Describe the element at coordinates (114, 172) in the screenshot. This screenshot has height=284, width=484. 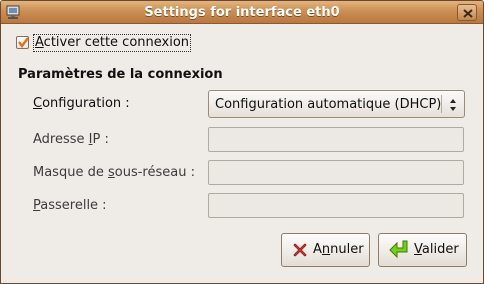
I see `subnet-mask-label: Masque de sous-réseau :` at that location.